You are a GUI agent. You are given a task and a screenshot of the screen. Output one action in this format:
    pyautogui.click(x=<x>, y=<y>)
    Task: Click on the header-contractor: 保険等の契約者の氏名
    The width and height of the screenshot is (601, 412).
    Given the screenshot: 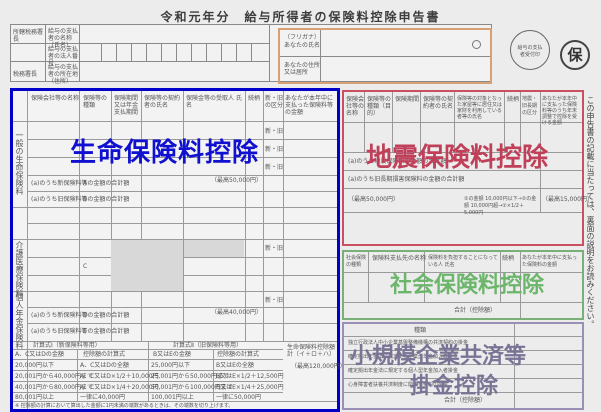 What is the action you would take?
    pyautogui.click(x=162, y=102)
    